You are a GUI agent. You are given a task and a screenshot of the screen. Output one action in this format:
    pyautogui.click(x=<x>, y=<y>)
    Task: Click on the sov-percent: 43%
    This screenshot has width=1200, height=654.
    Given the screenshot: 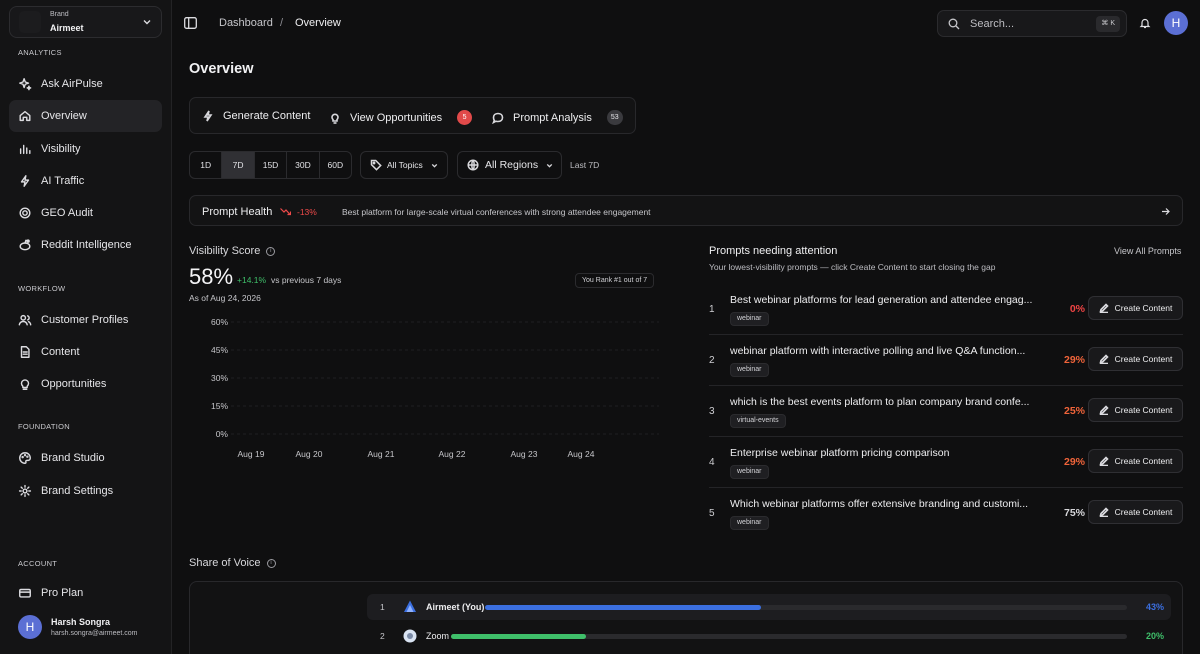 What is the action you would take?
    pyautogui.click(x=1155, y=607)
    